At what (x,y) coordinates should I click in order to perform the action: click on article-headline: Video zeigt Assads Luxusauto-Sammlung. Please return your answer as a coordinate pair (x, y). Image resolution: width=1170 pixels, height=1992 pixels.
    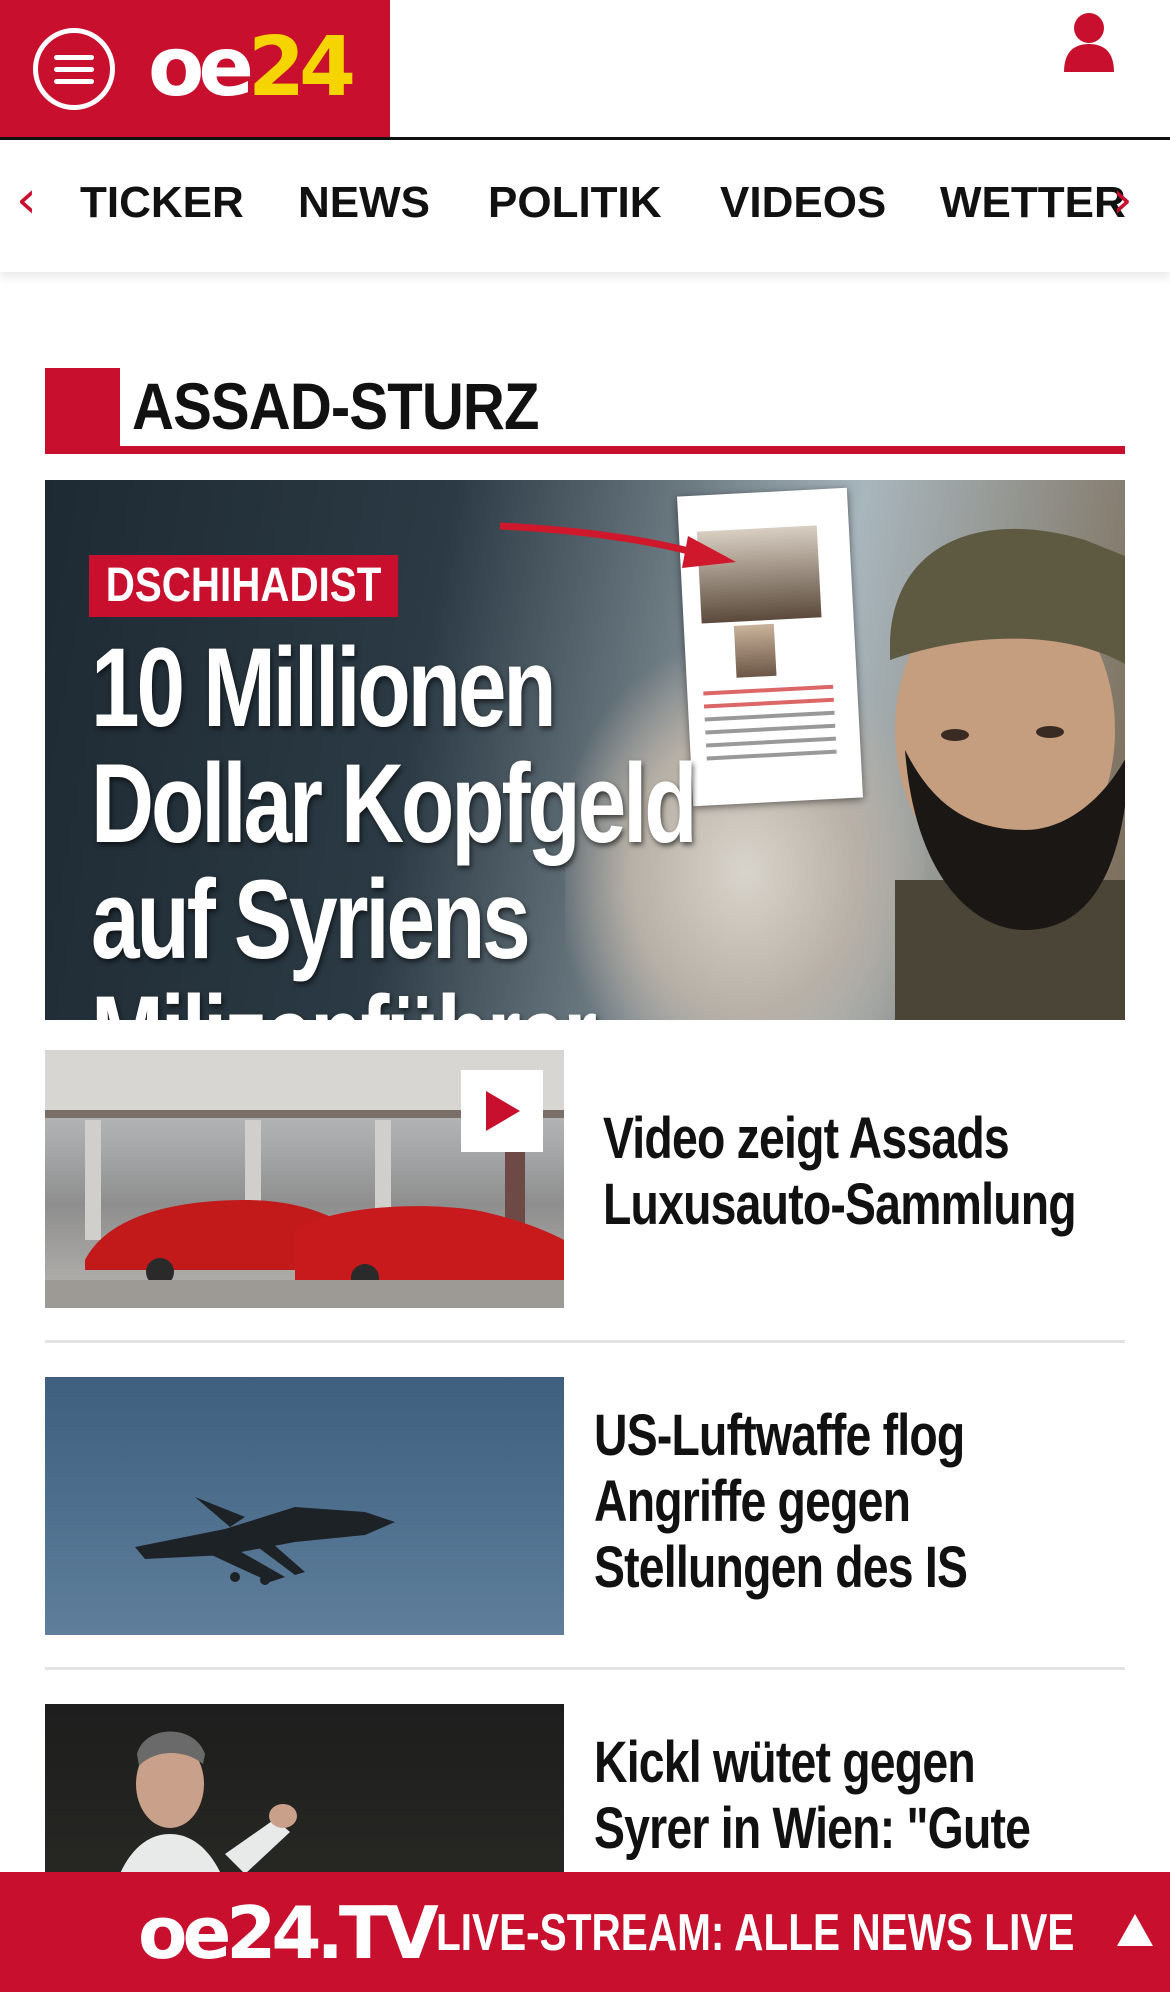
    Looking at the image, I should click on (851, 1172).